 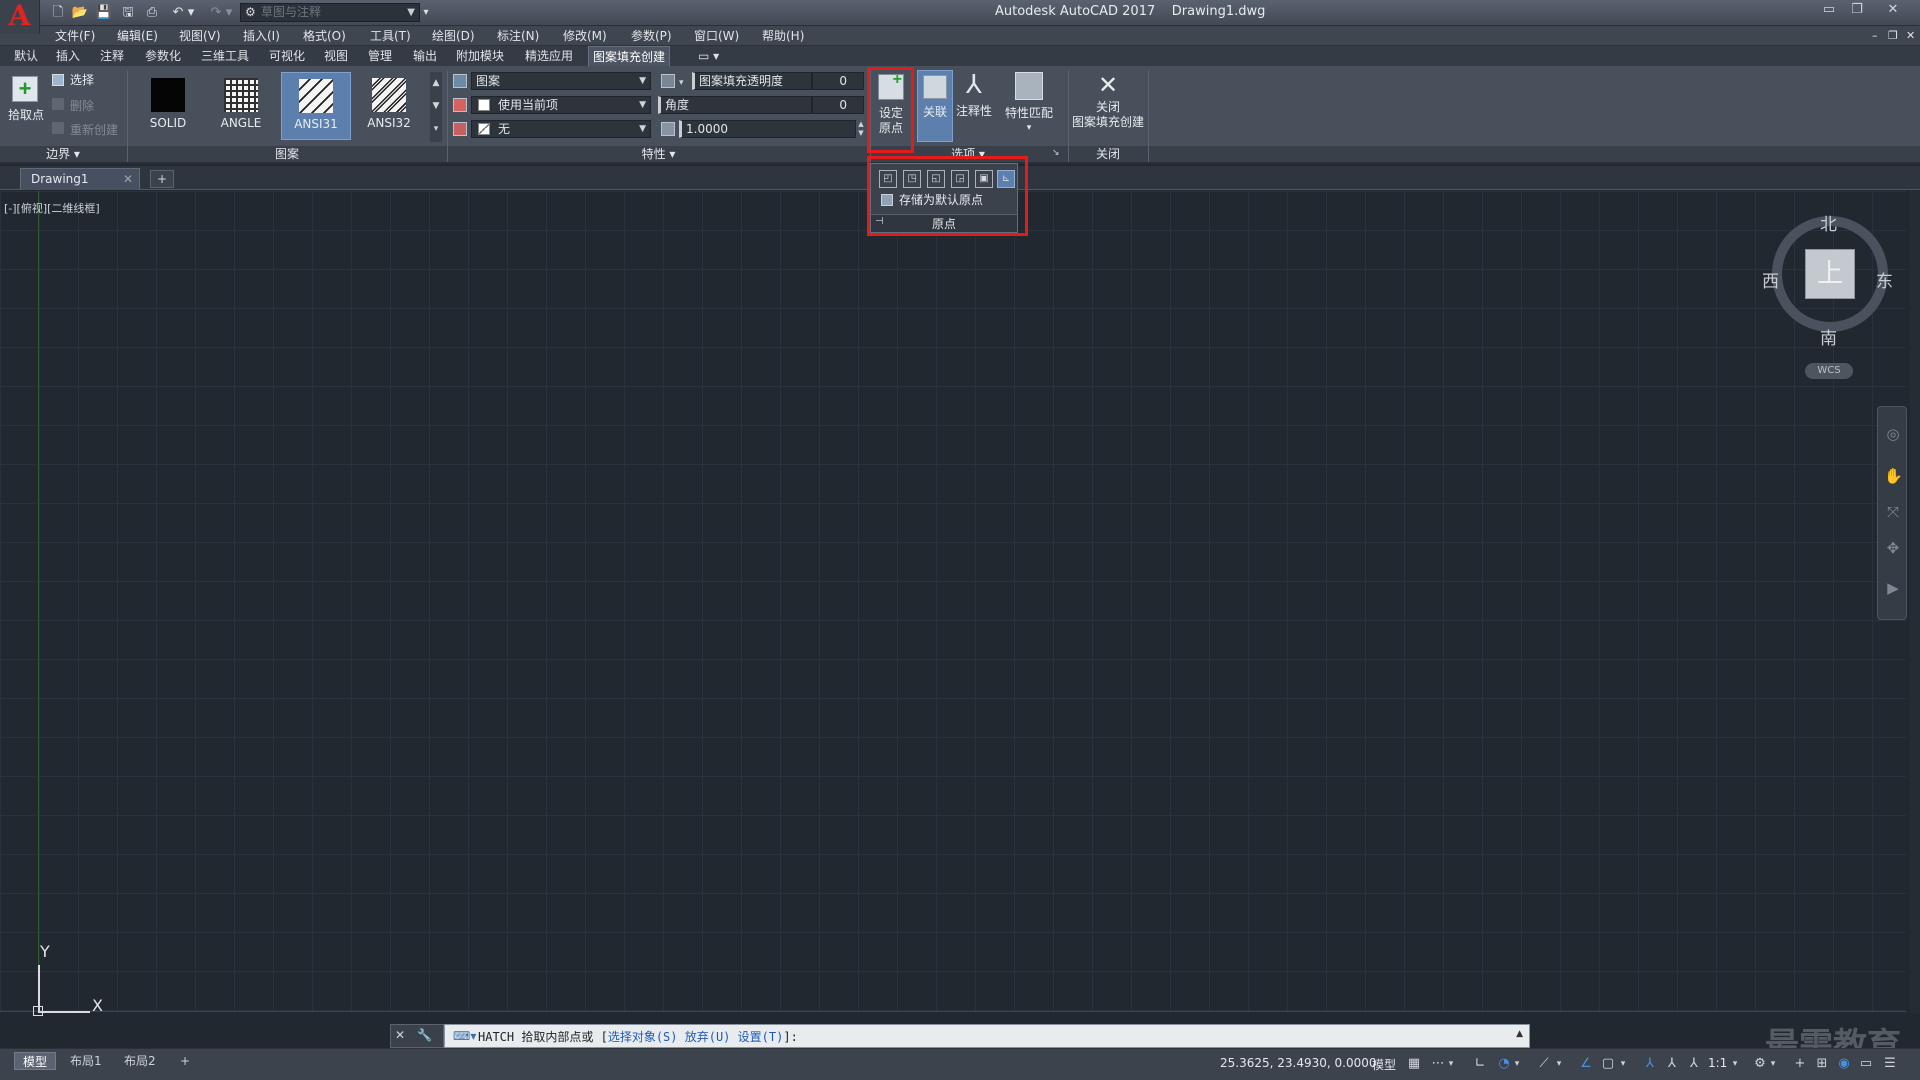 I want to click on select-objects-button: 选择, so click(x=82, y=80).